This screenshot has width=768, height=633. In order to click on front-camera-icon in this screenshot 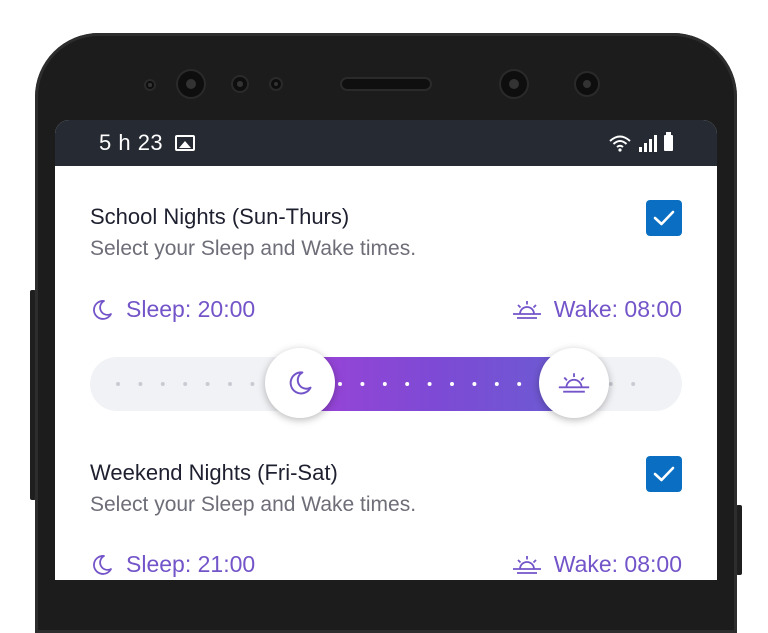, I will do `click(191, 84)`.